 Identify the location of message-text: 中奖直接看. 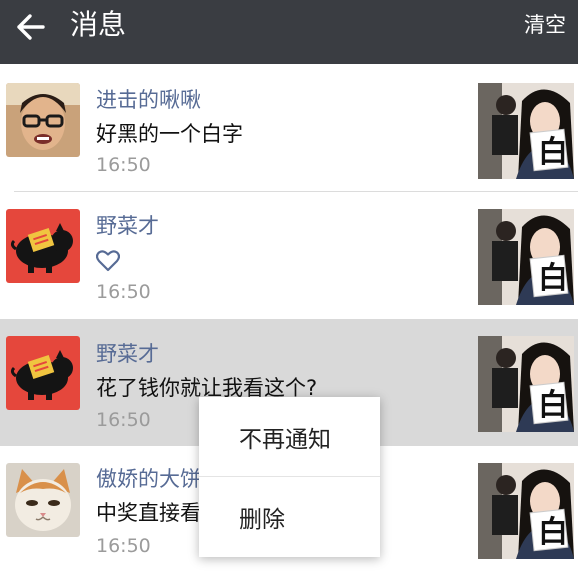
(148, 513).